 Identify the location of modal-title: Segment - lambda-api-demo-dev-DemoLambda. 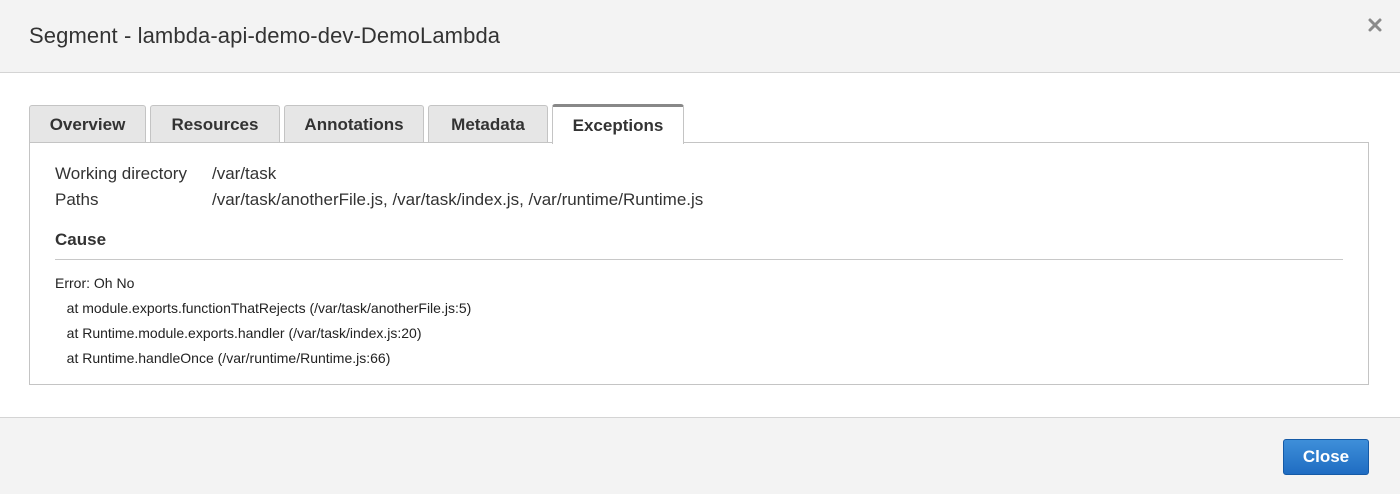
(265, 35).